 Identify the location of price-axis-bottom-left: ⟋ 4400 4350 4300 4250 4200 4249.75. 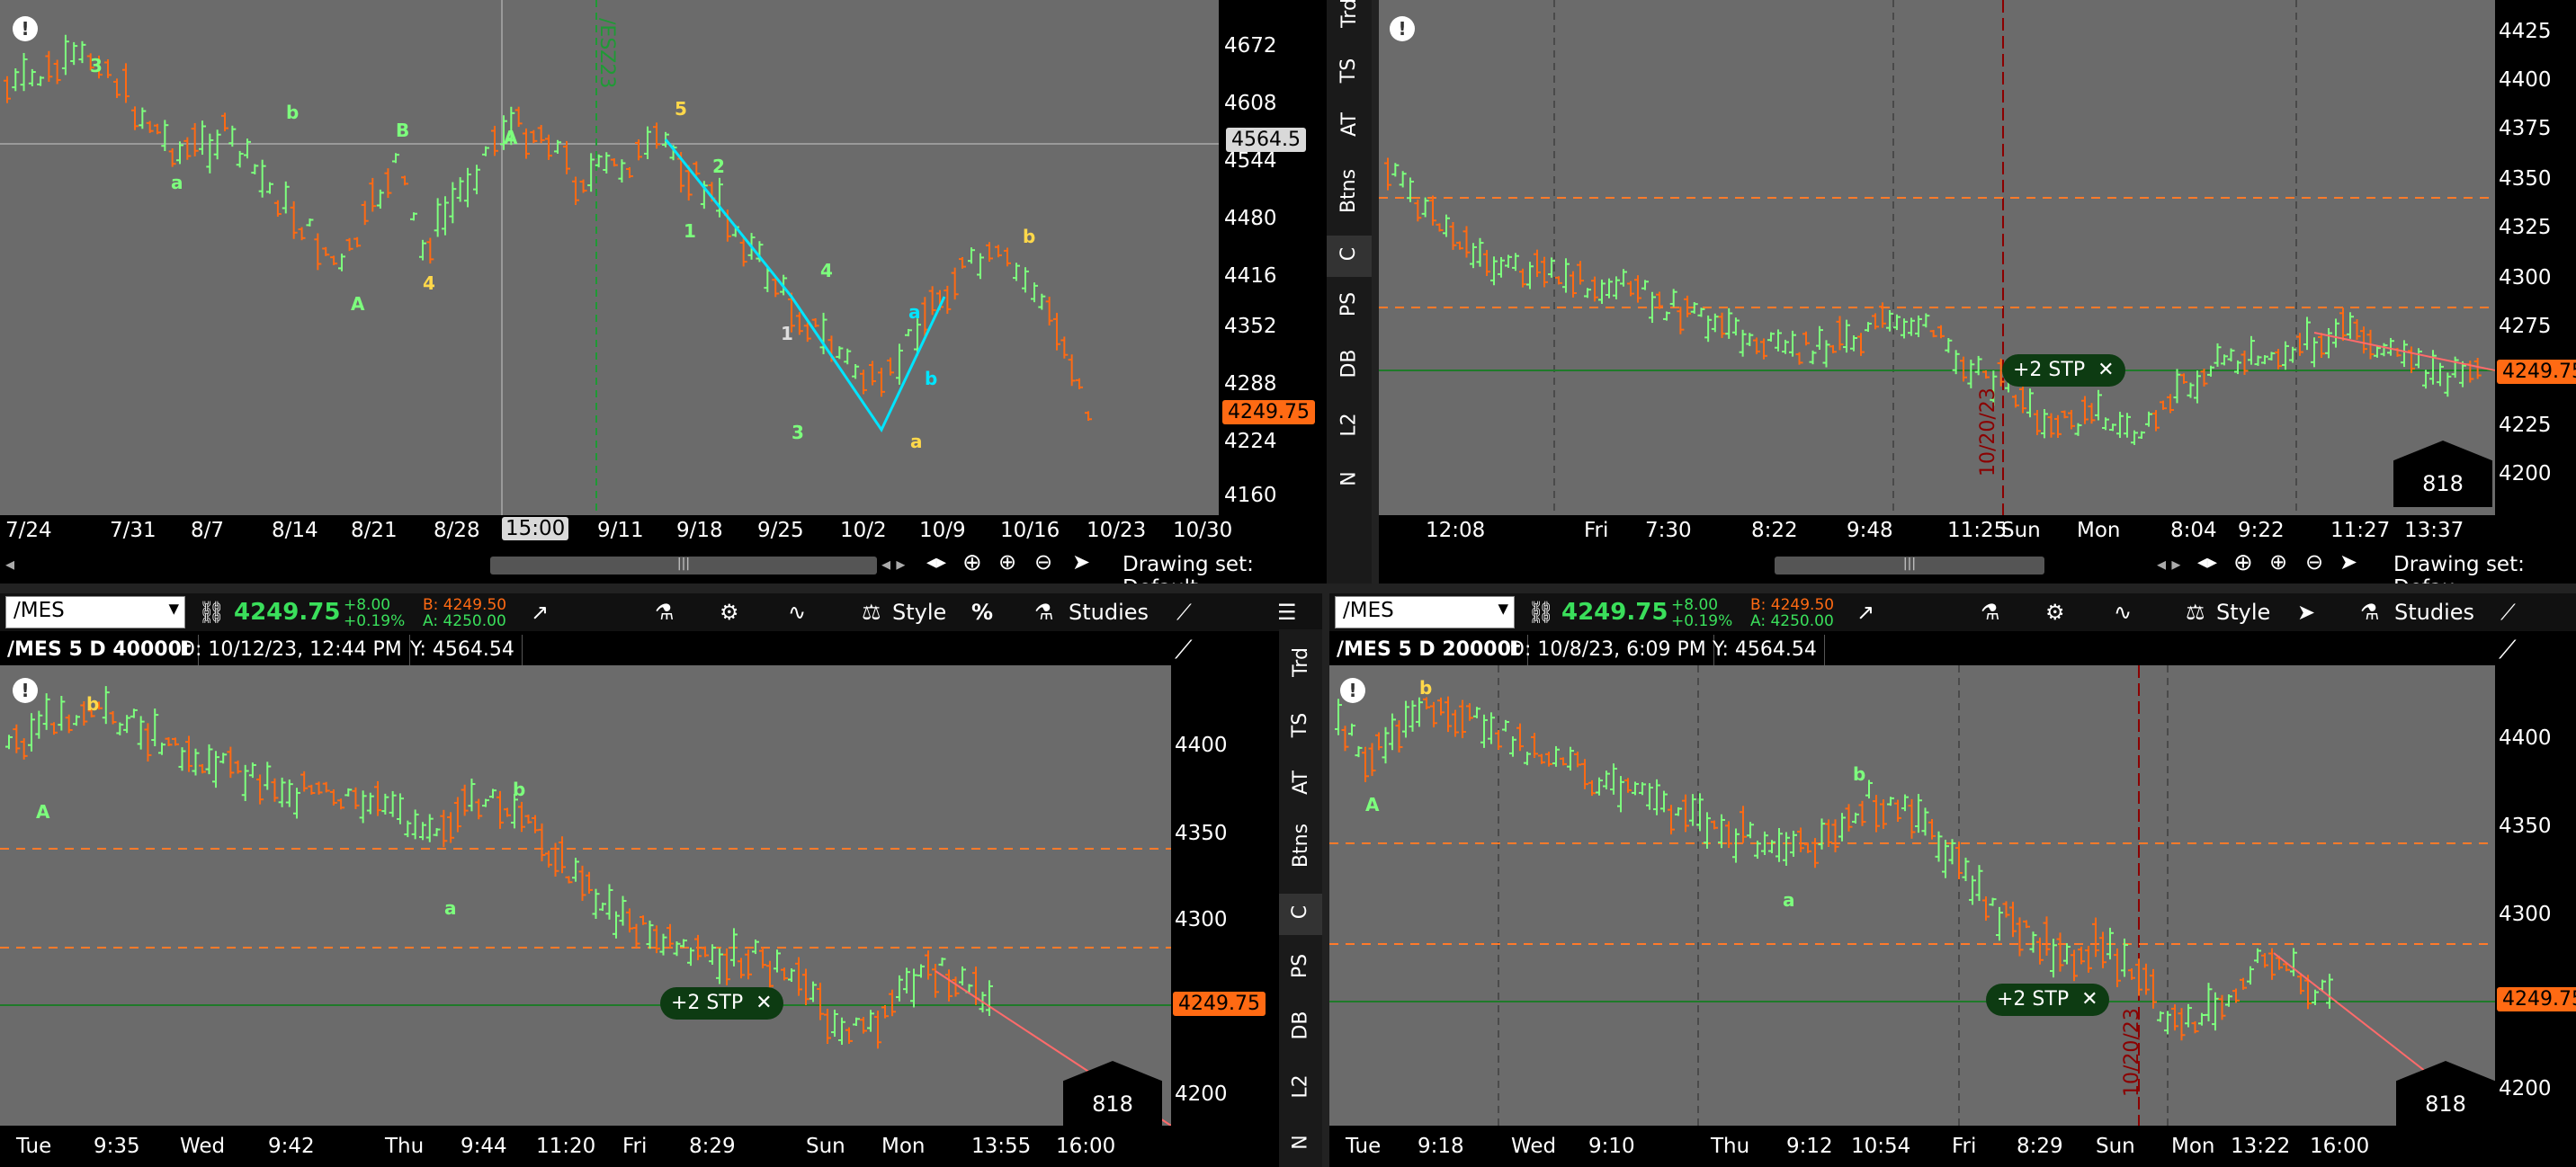
(1225, 880).